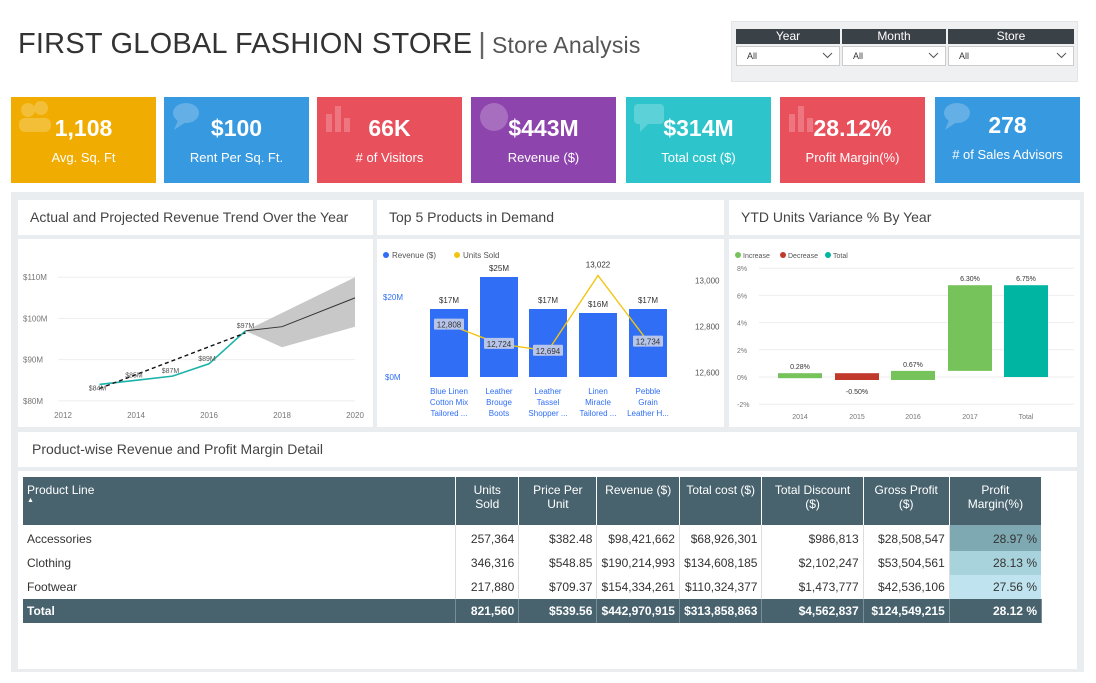 The height and width of the screenshot is (683, 1096). What do you see at coordinates (598, 264) in the screenshot?
I see `line-data-label: 13,022` at bounding box center [598, 264].